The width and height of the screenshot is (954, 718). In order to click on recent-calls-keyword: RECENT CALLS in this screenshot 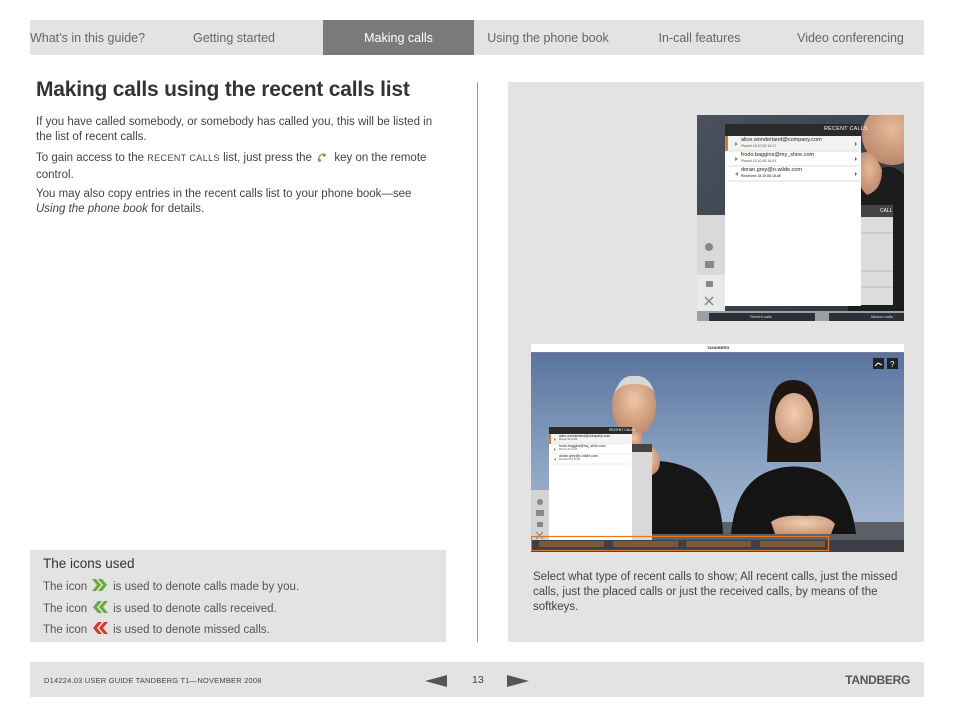, I will do `click(183, 158)`.